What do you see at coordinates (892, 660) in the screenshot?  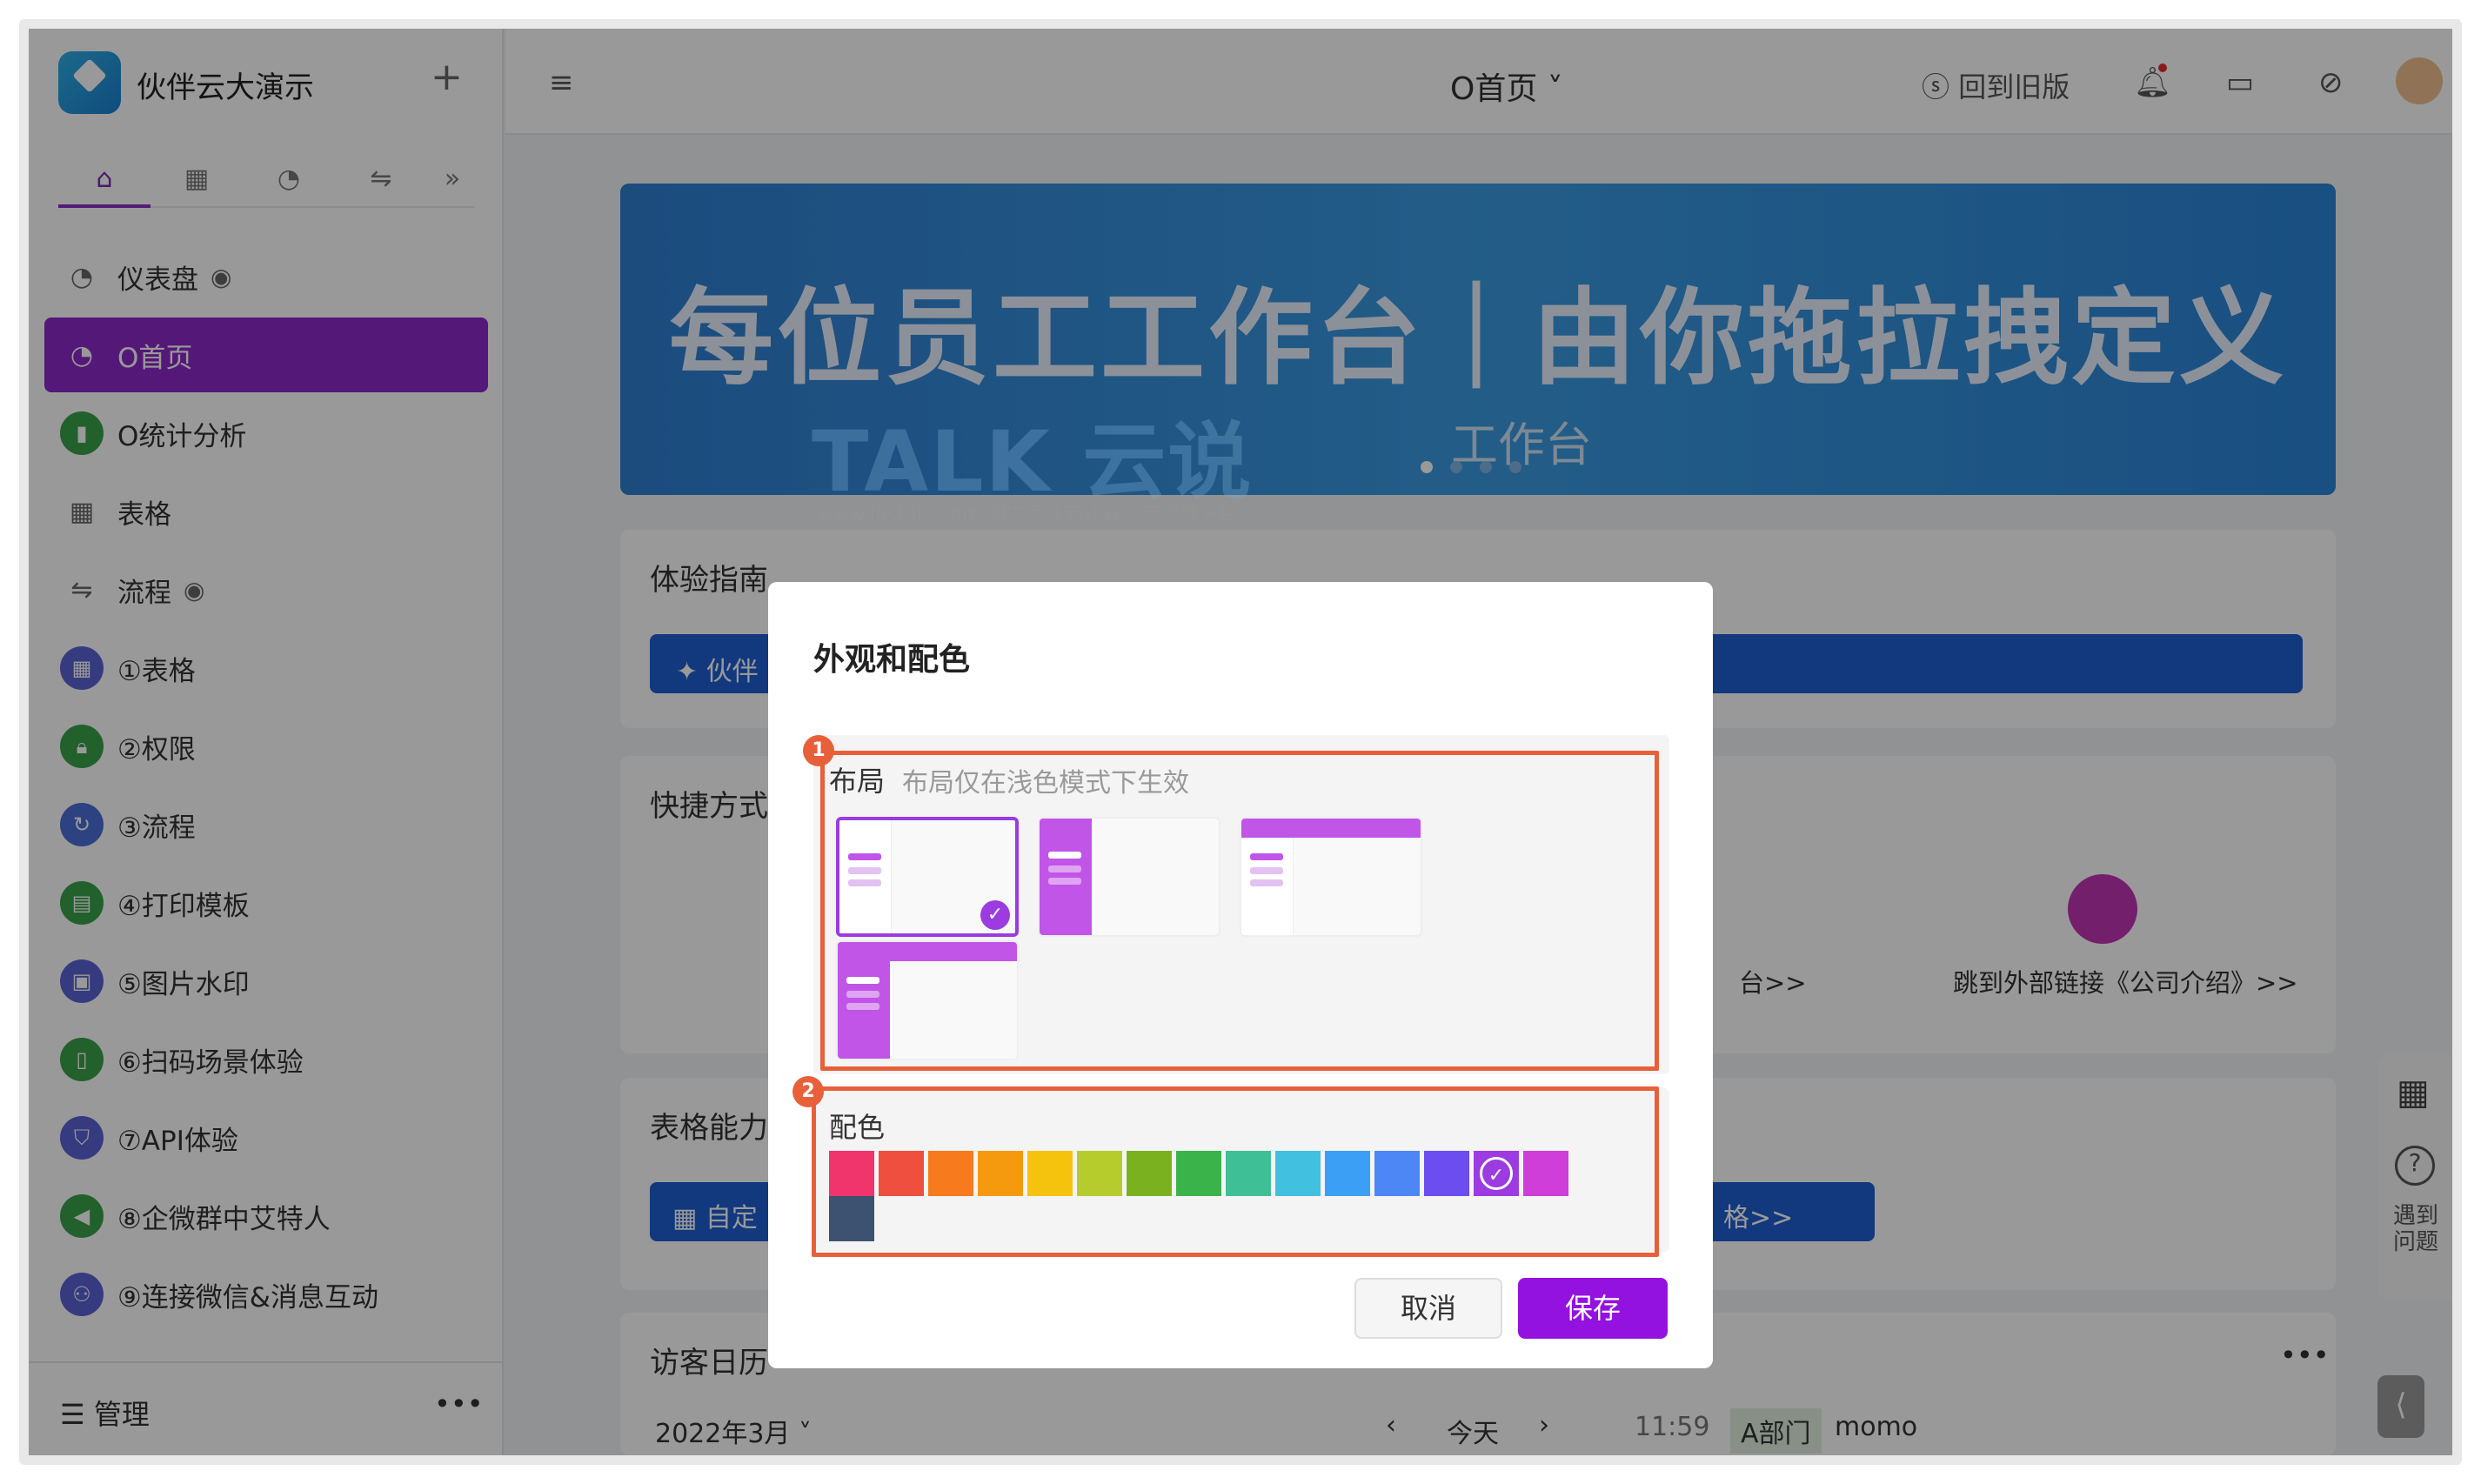 I see `dialog-title: 外观和配色` at bounding box center [892, 660].